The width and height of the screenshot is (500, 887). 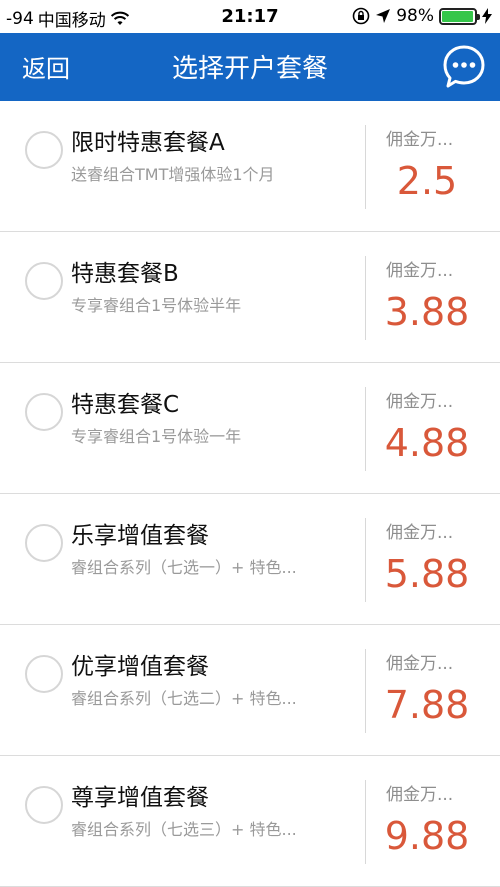 I want to click on commission-rate: 4.88, so click(x=427, y=443).